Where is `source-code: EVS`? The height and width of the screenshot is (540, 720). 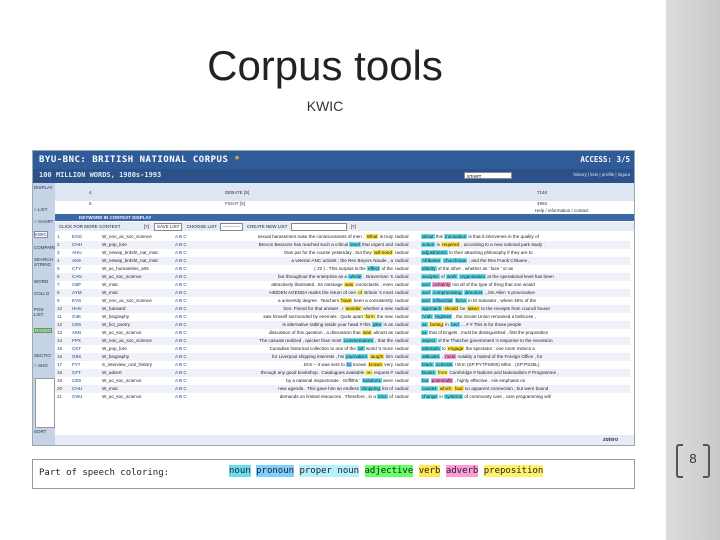 source-code: EVS is located at coordinates (87, 301).